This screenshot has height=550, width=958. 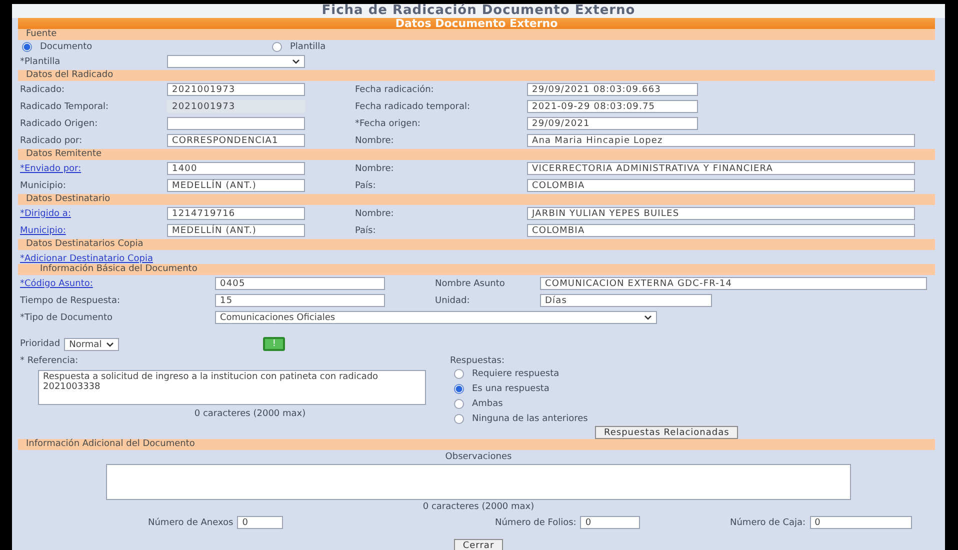 What do you see at coordinates (65, 107) in the screenshot?
I see `field-label: Radicado Temporal:` at bounding box center [65, 107].